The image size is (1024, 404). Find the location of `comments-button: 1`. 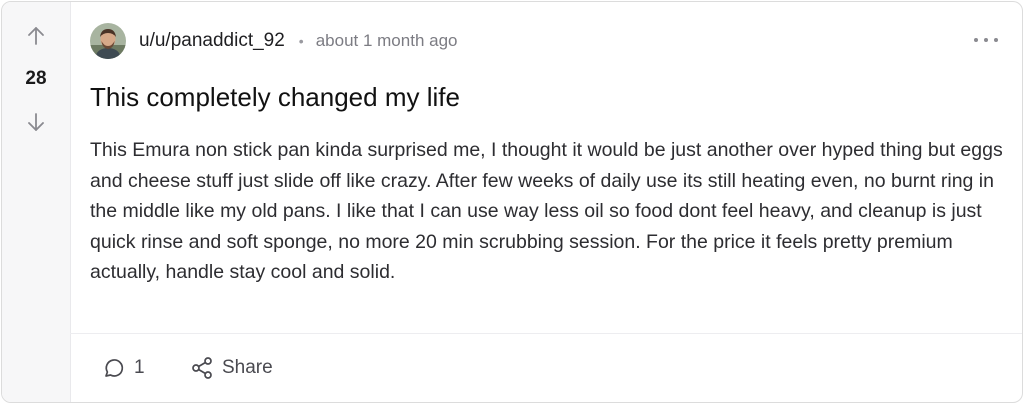

comments-button: 1 is located at coordinates (123, 368).